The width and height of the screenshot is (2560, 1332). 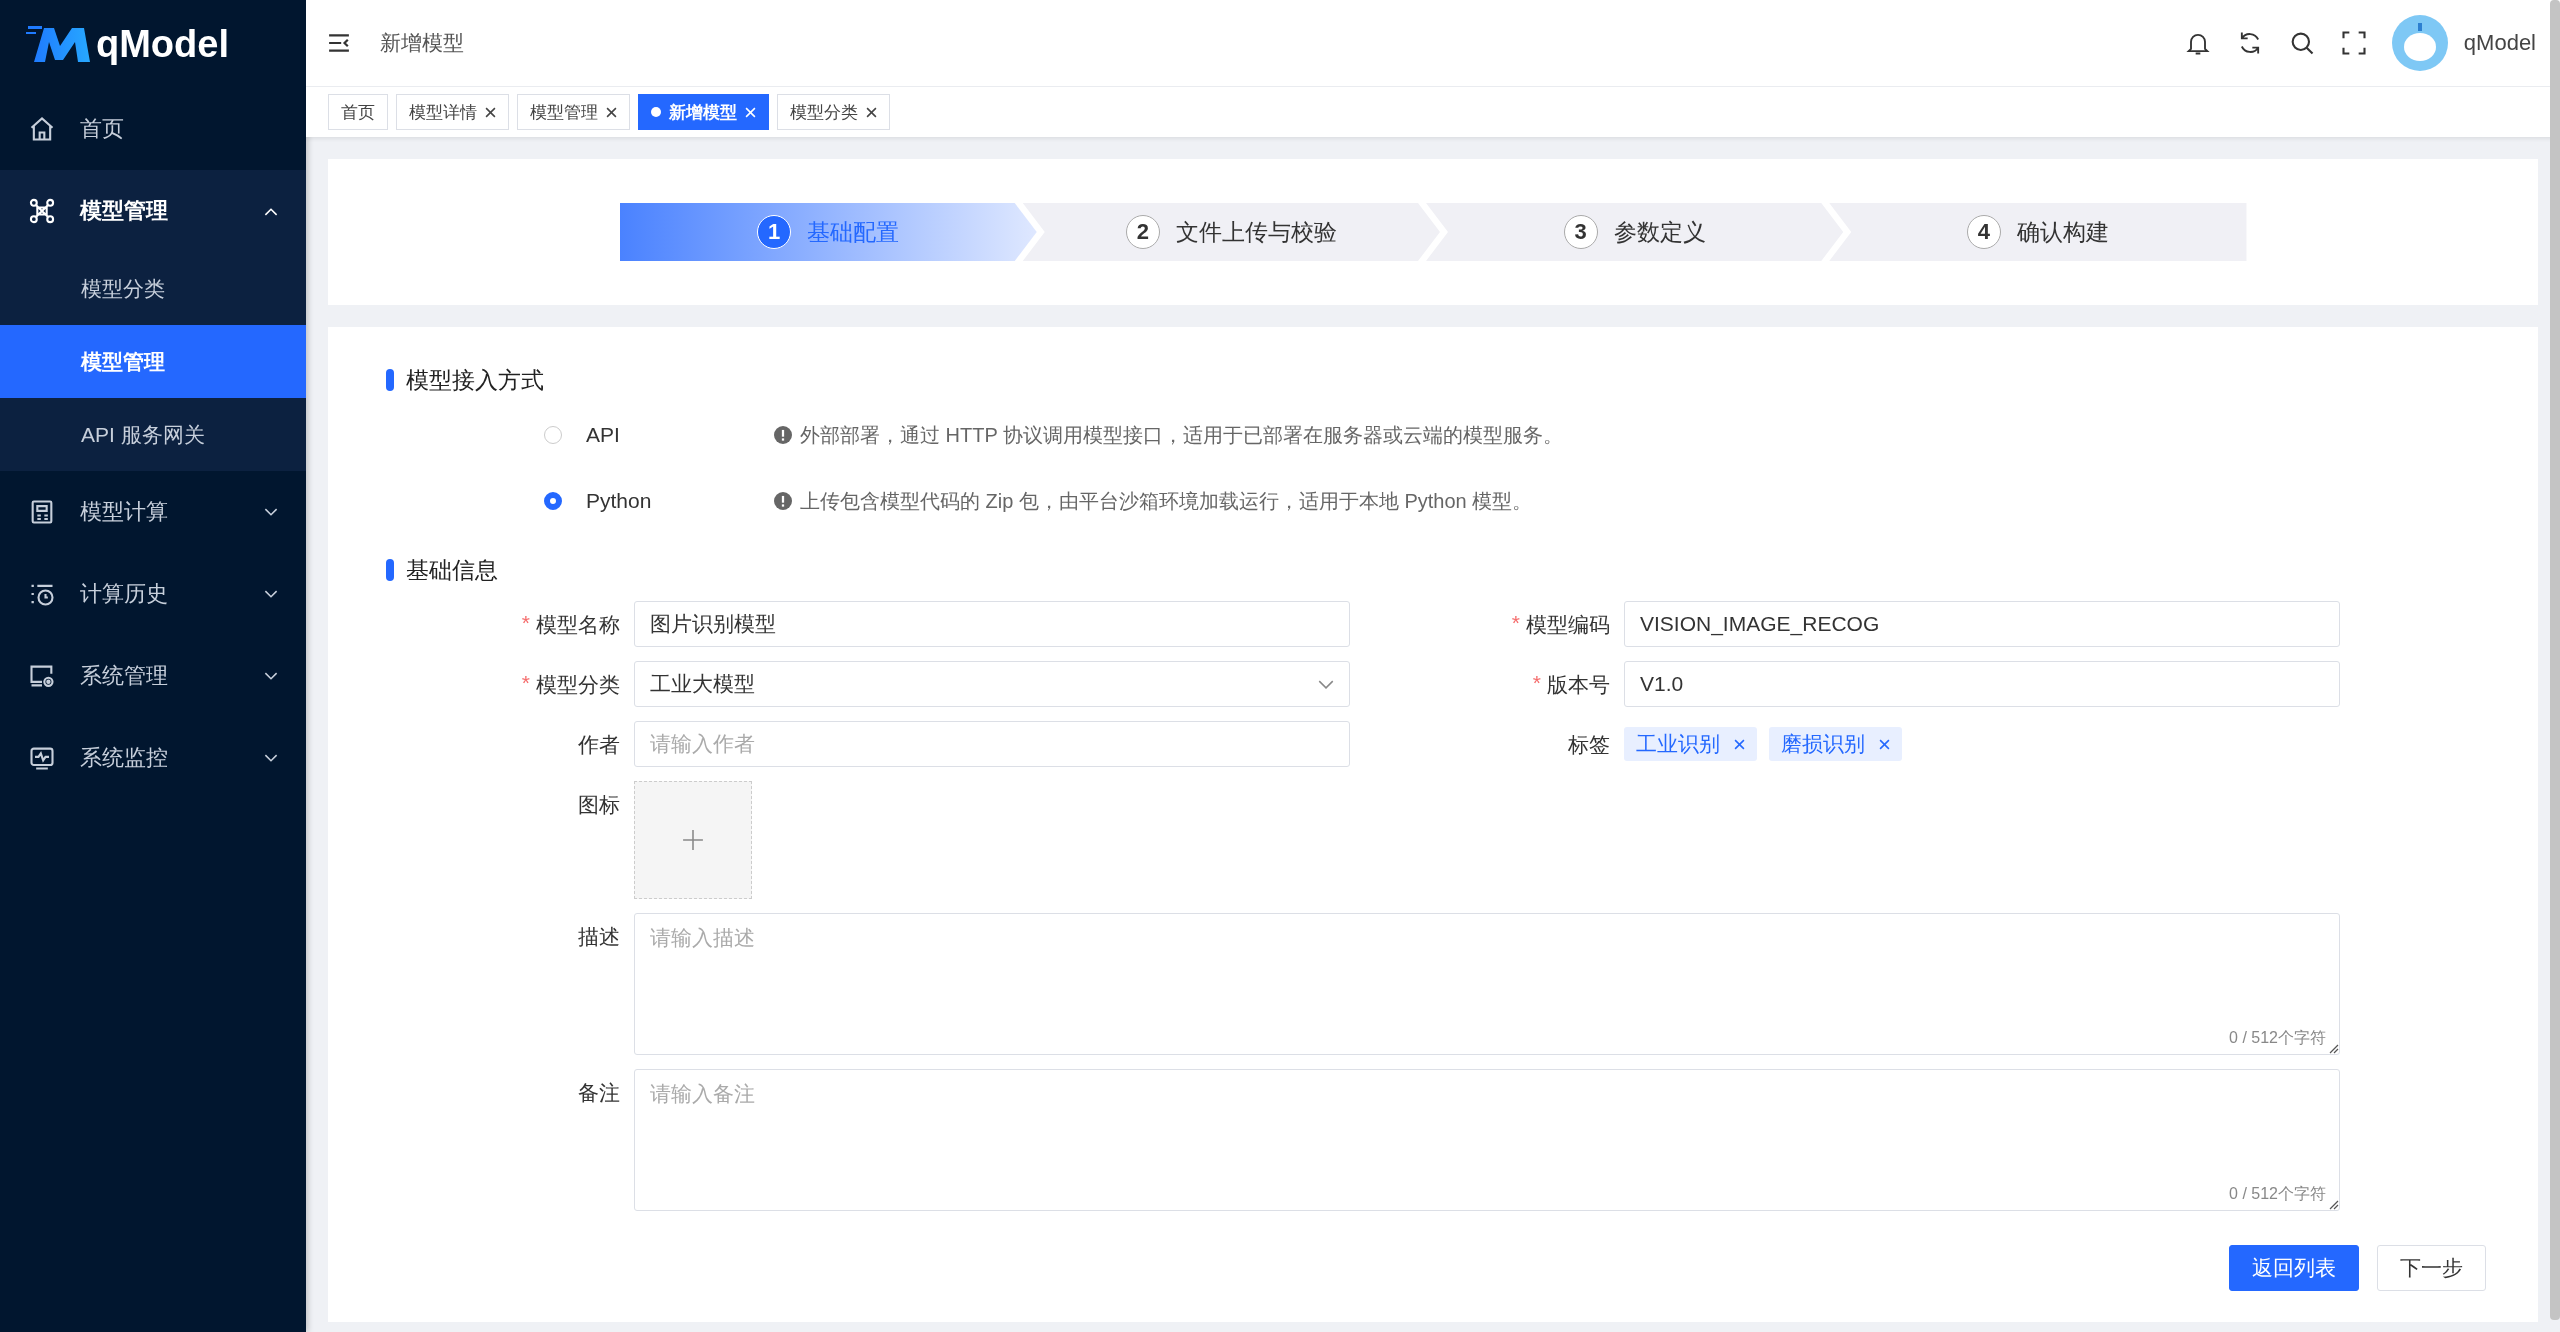 I want to click on step-number: 1, so click(x=774, y=232).